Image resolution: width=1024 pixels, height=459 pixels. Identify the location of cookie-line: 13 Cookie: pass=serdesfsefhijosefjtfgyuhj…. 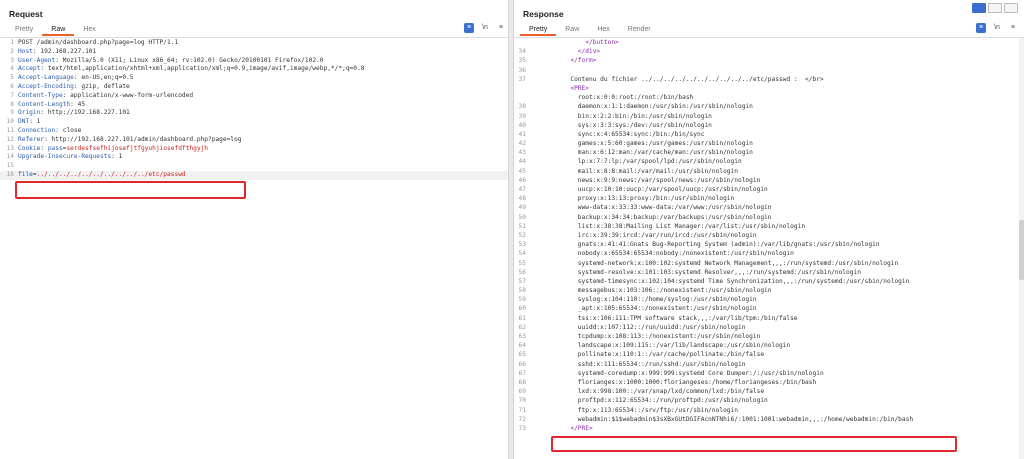
(107, 148).